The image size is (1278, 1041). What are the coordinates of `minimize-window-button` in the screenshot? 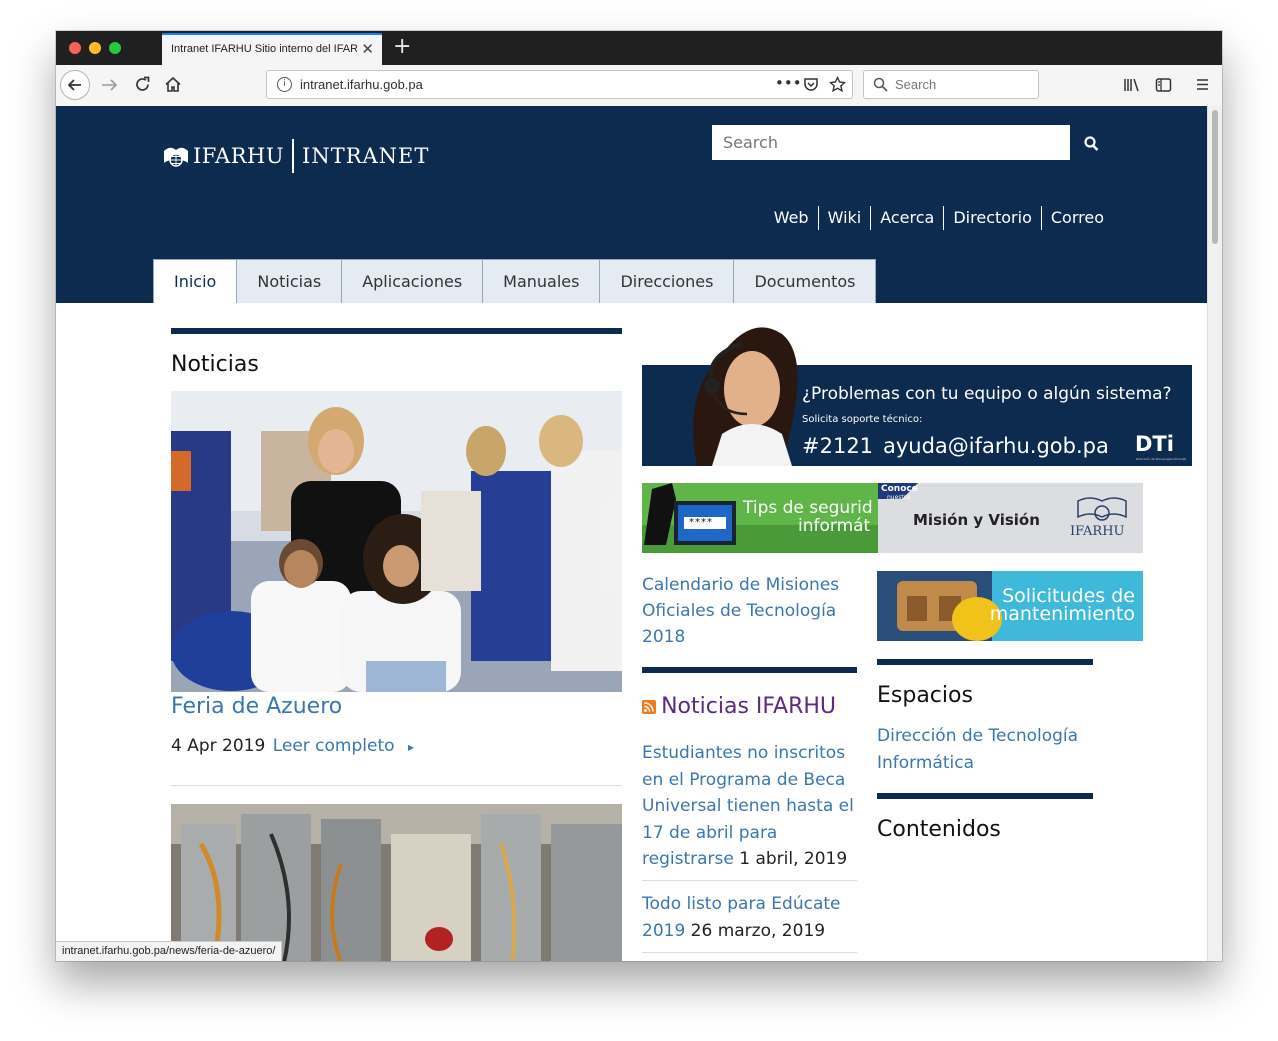 It's located at (95, 48).